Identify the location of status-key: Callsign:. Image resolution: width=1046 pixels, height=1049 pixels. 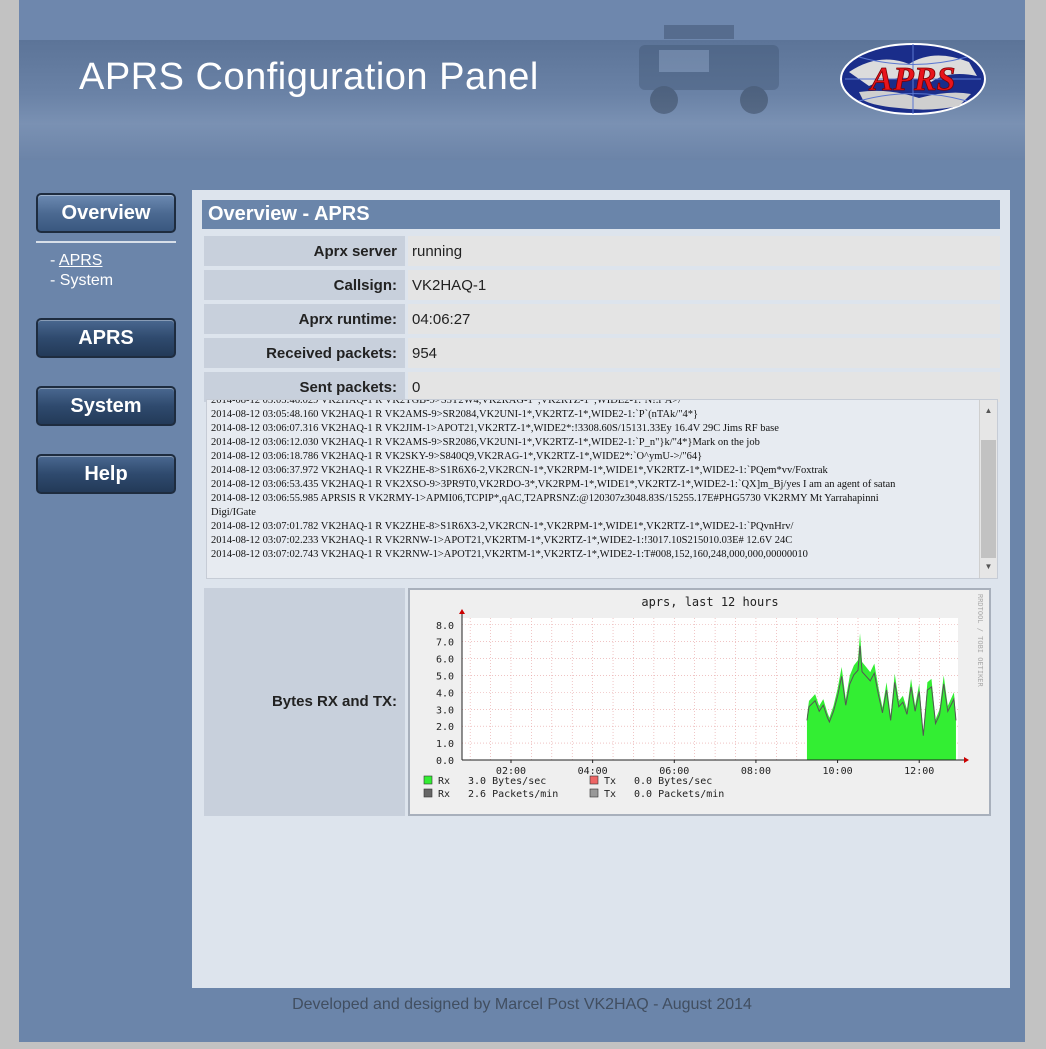
(304, 285).